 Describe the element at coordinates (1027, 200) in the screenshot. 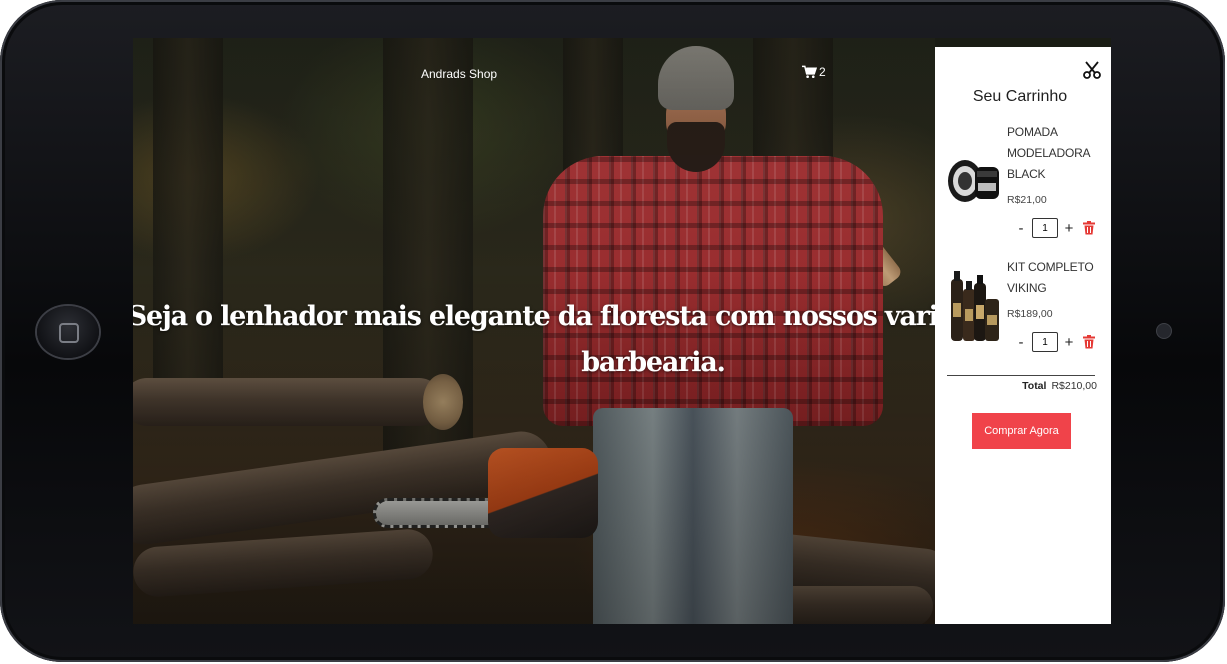

I see `item-price: R$21,00` at that location.